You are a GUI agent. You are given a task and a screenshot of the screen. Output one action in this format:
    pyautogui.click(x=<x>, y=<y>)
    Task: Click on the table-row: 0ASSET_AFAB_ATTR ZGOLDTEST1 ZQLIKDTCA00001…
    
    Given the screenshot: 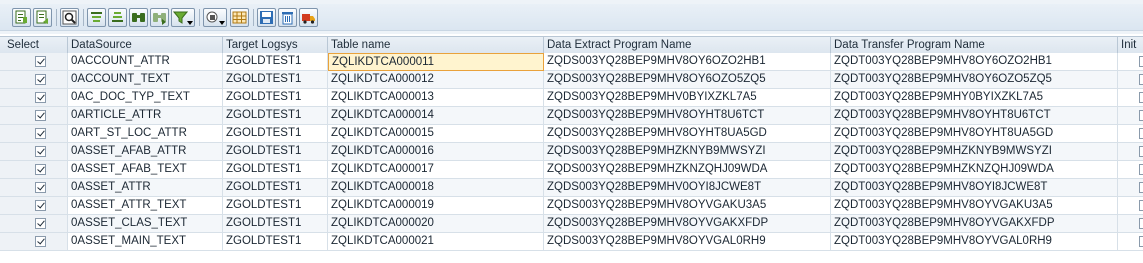 What is the action you would take?
    pyautogui.click(x=571, y=152)
    